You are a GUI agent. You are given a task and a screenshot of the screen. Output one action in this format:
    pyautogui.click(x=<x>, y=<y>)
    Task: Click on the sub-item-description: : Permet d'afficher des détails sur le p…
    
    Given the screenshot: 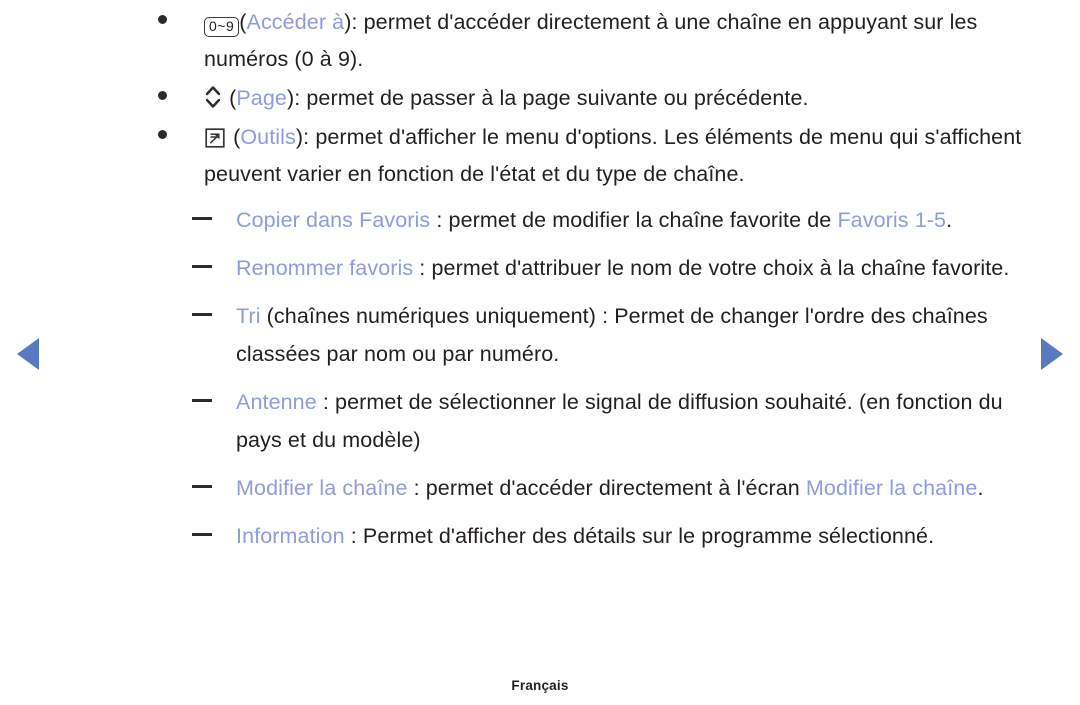 What is the action you would take?
    pyautogui.click(x=639, y=536)
    